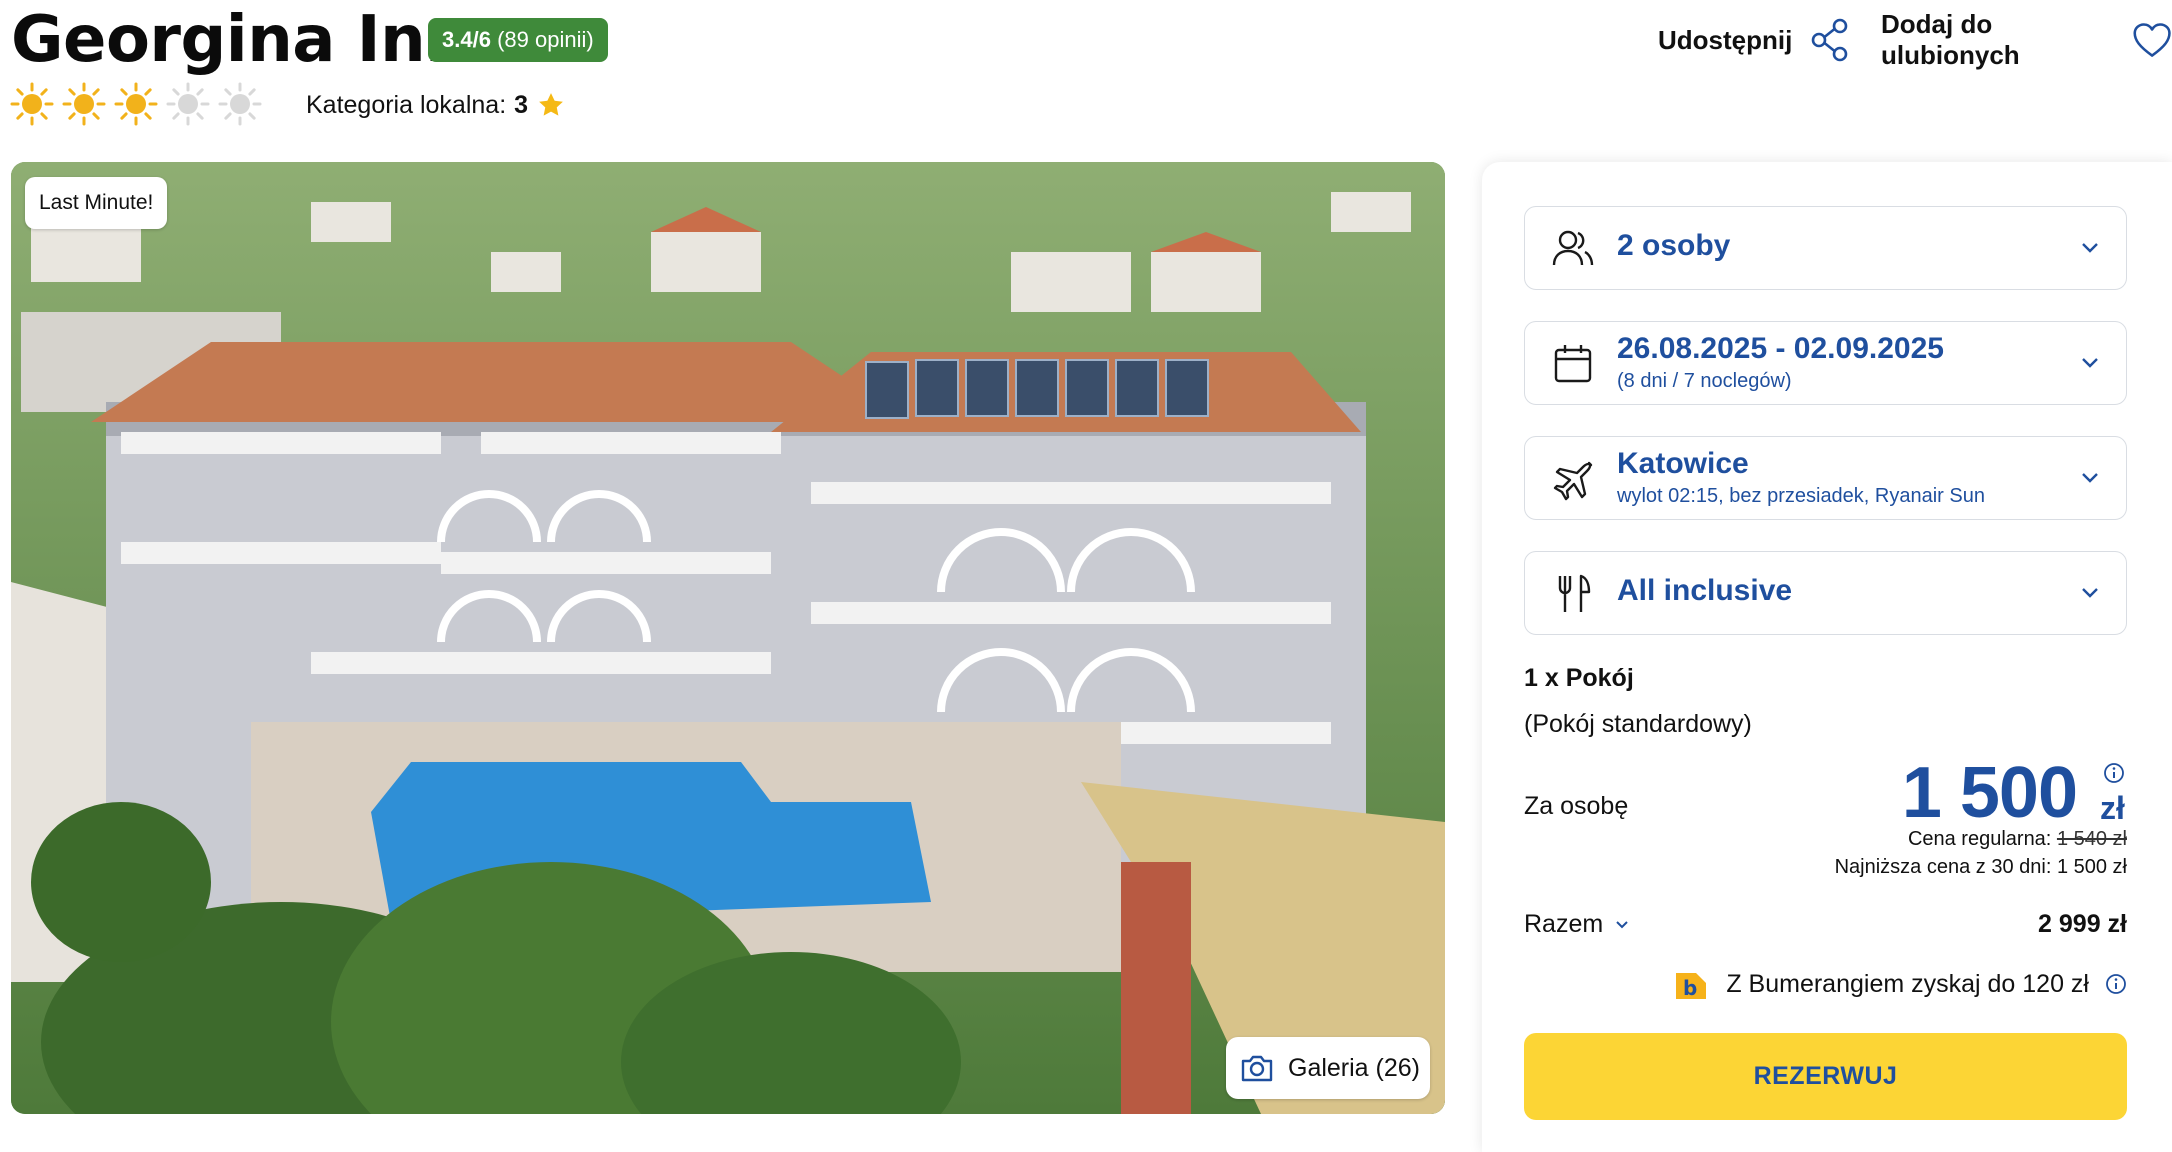  Describe the element at coordinates (96, 203) in the screenshot. I see `last-minute-badge: Last Minute!` at that location.